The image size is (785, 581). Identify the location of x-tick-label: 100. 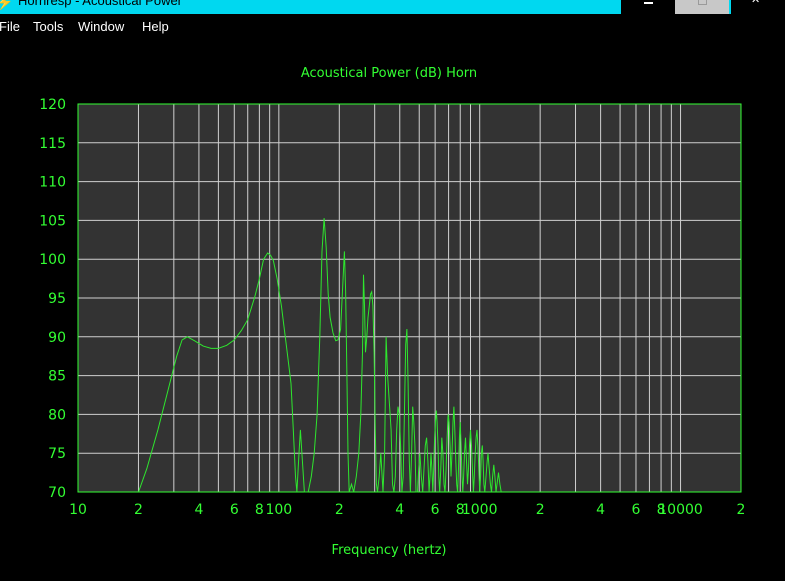
(278, 510).